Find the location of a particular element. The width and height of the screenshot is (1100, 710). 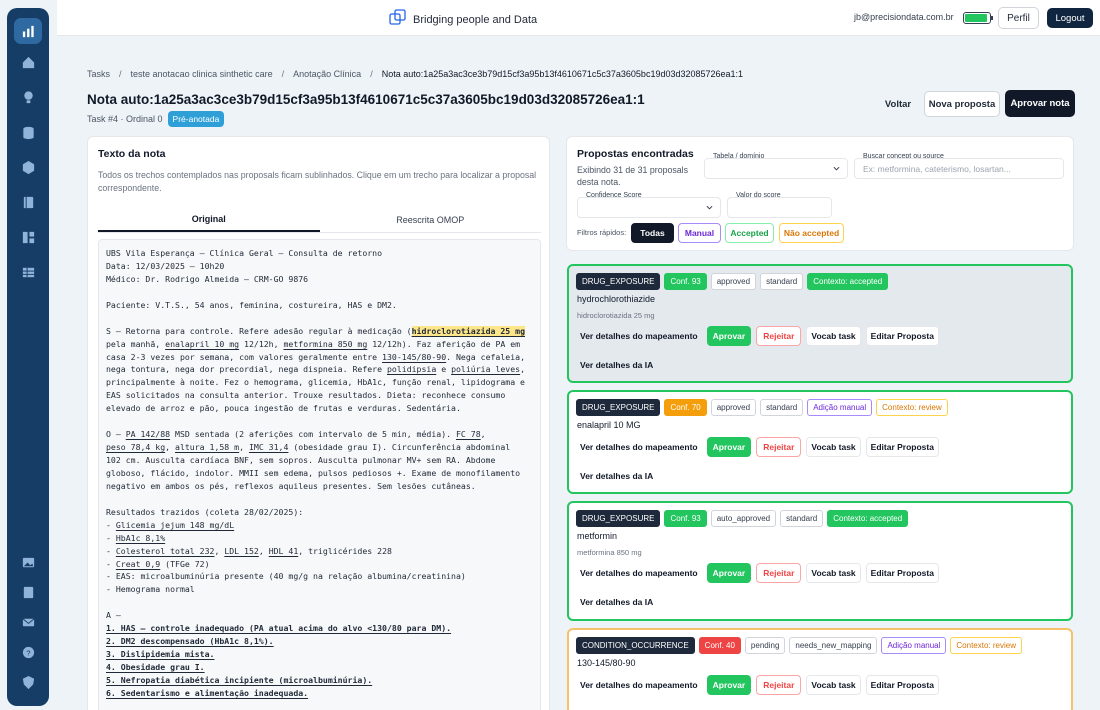

note-line: - HbA1c 8,1% is located at coordinates (319, 538).